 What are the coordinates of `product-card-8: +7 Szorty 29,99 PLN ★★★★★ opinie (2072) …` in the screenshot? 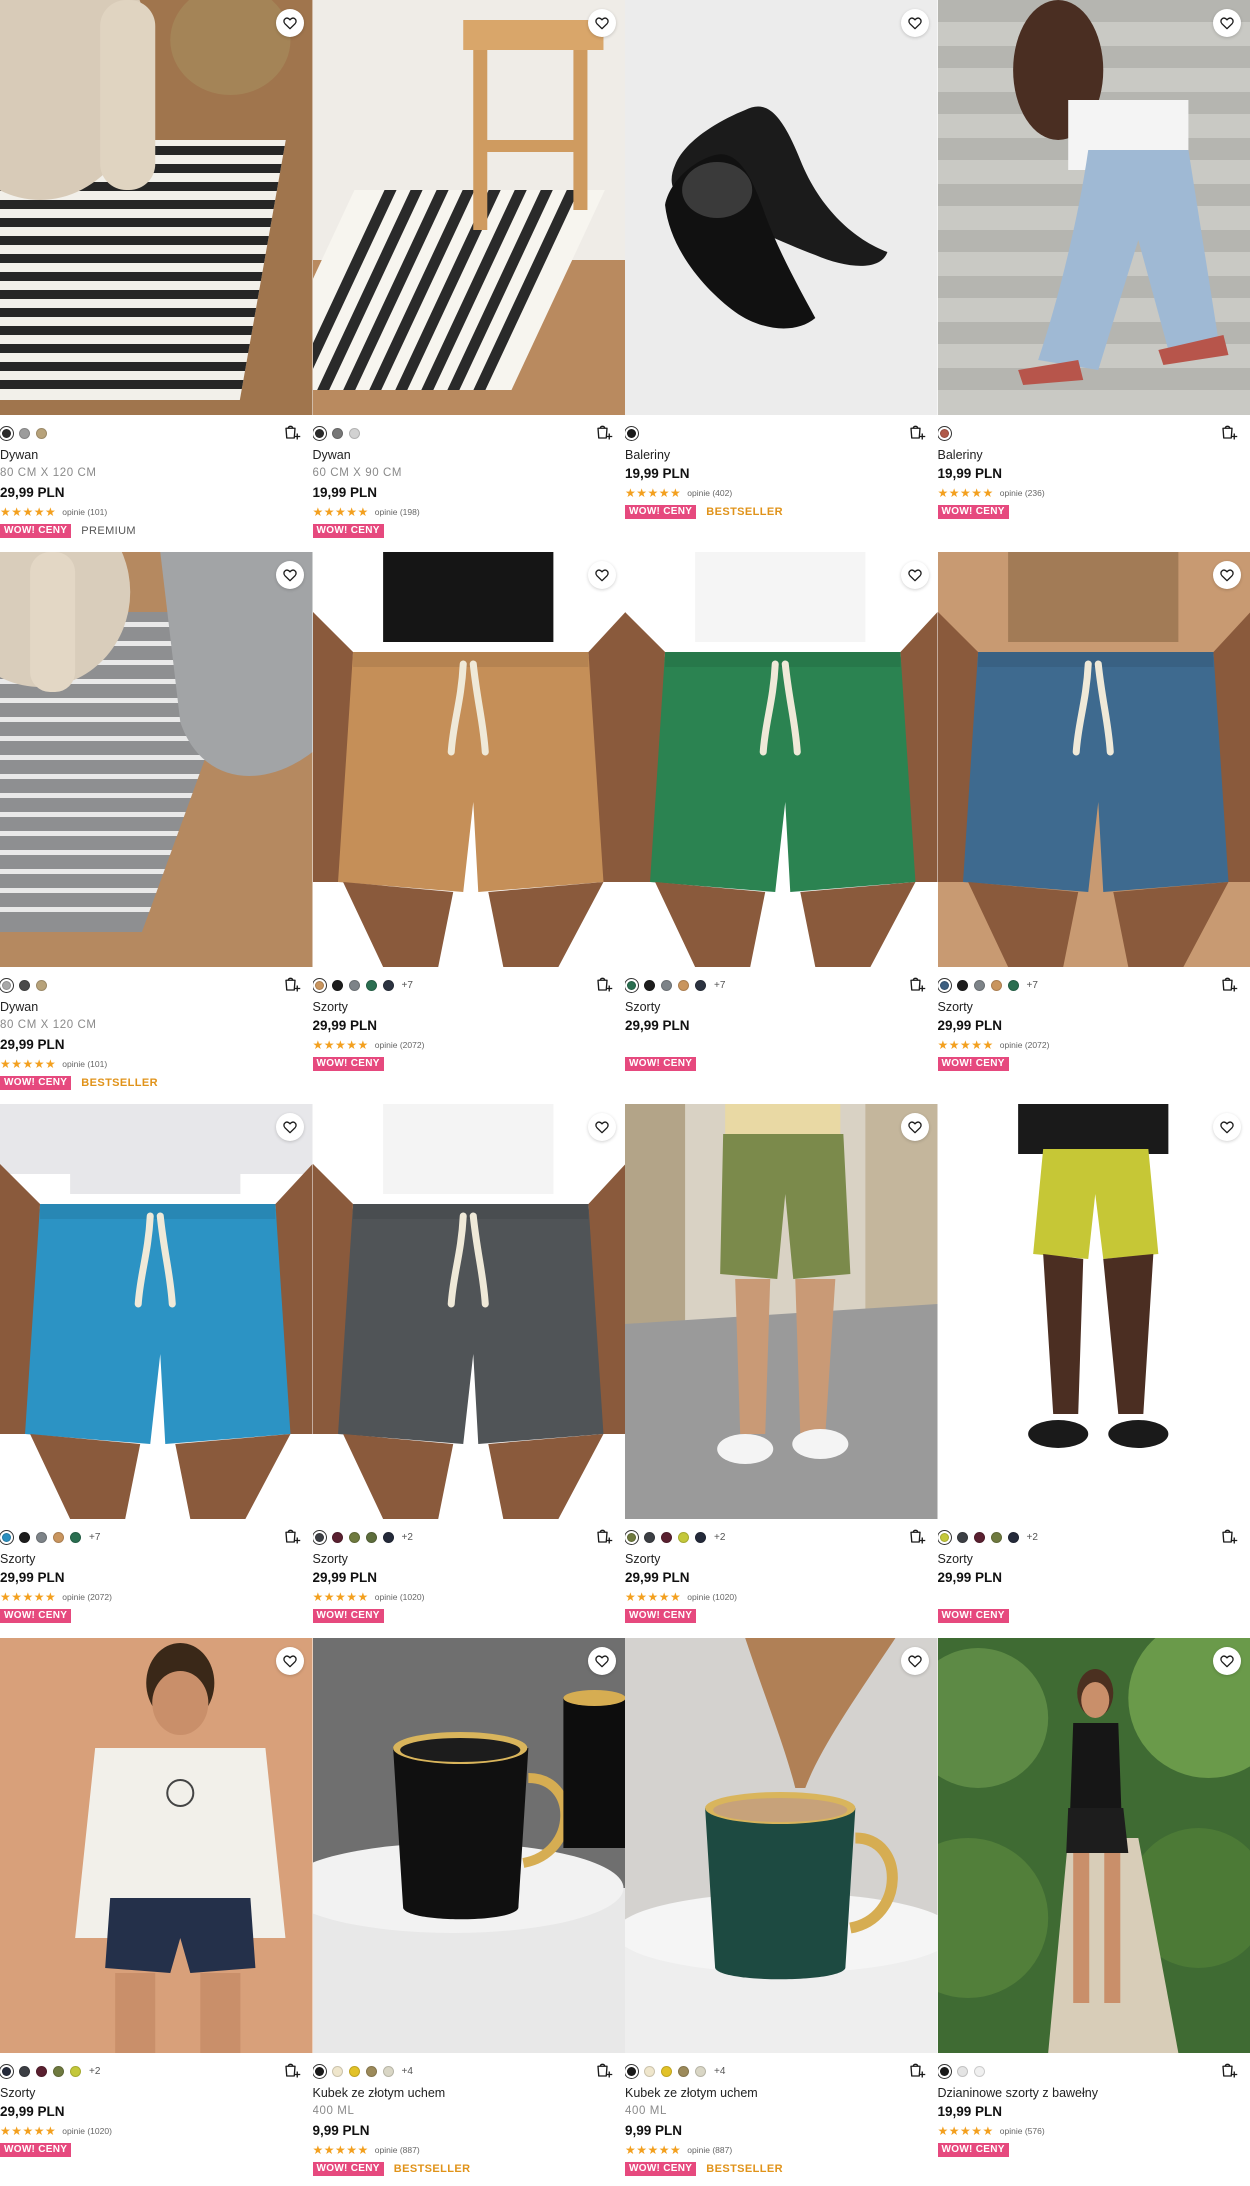 It's located at (1093, 828).